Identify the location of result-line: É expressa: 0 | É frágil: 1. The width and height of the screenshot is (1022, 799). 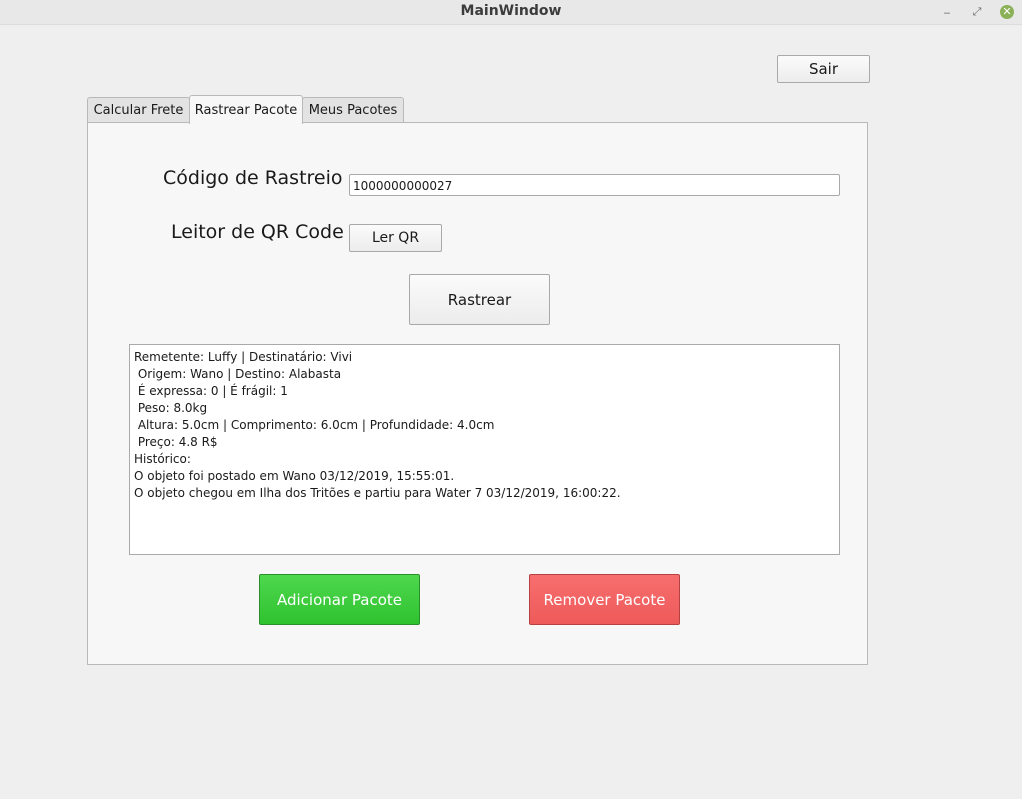
(211, 391).